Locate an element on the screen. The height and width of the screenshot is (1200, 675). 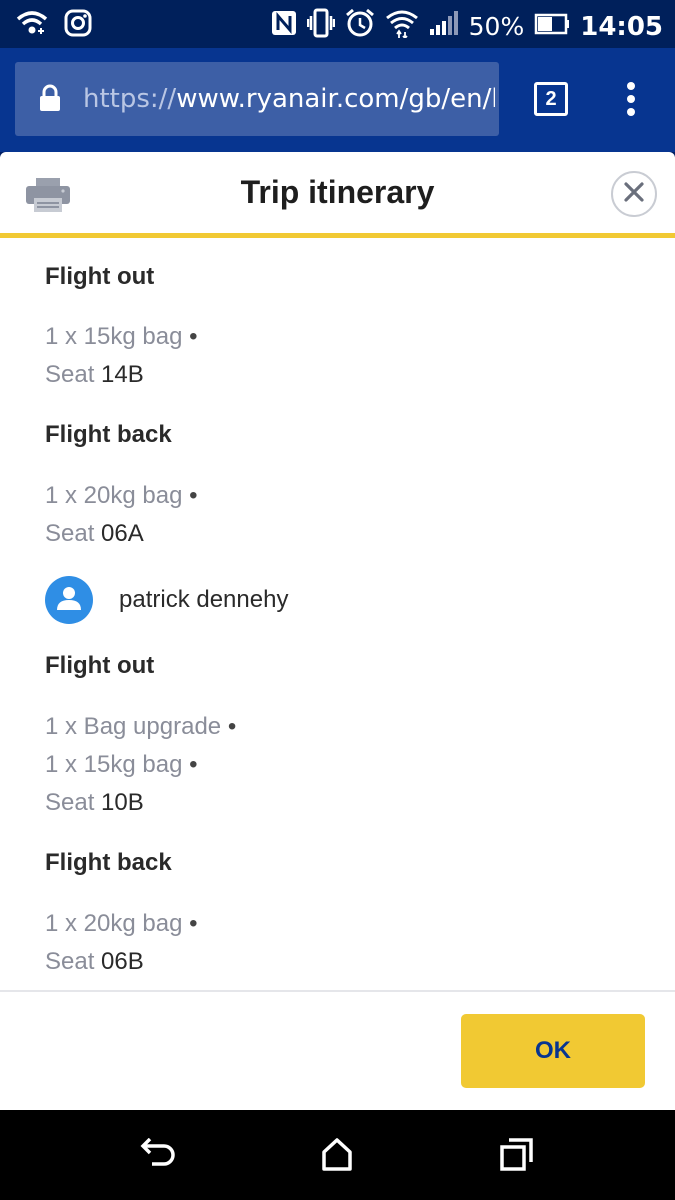
back-icon is located at coordinates (158, 1157).